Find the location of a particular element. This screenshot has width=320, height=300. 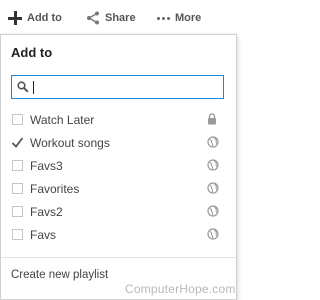

share-label: Share is located at coordinates (120, 18).